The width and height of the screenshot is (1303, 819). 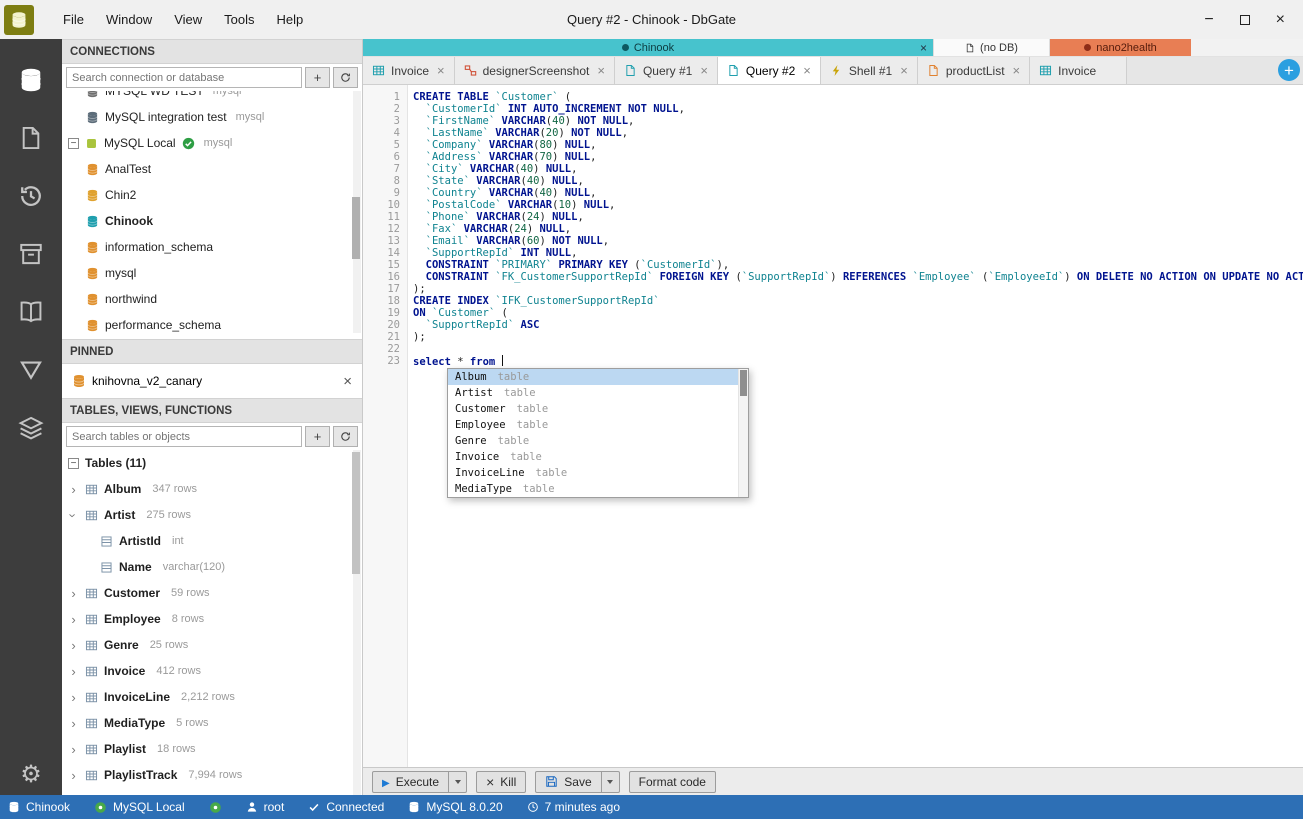 I want to click on new-tab-button, so click(x=1289, y=70).